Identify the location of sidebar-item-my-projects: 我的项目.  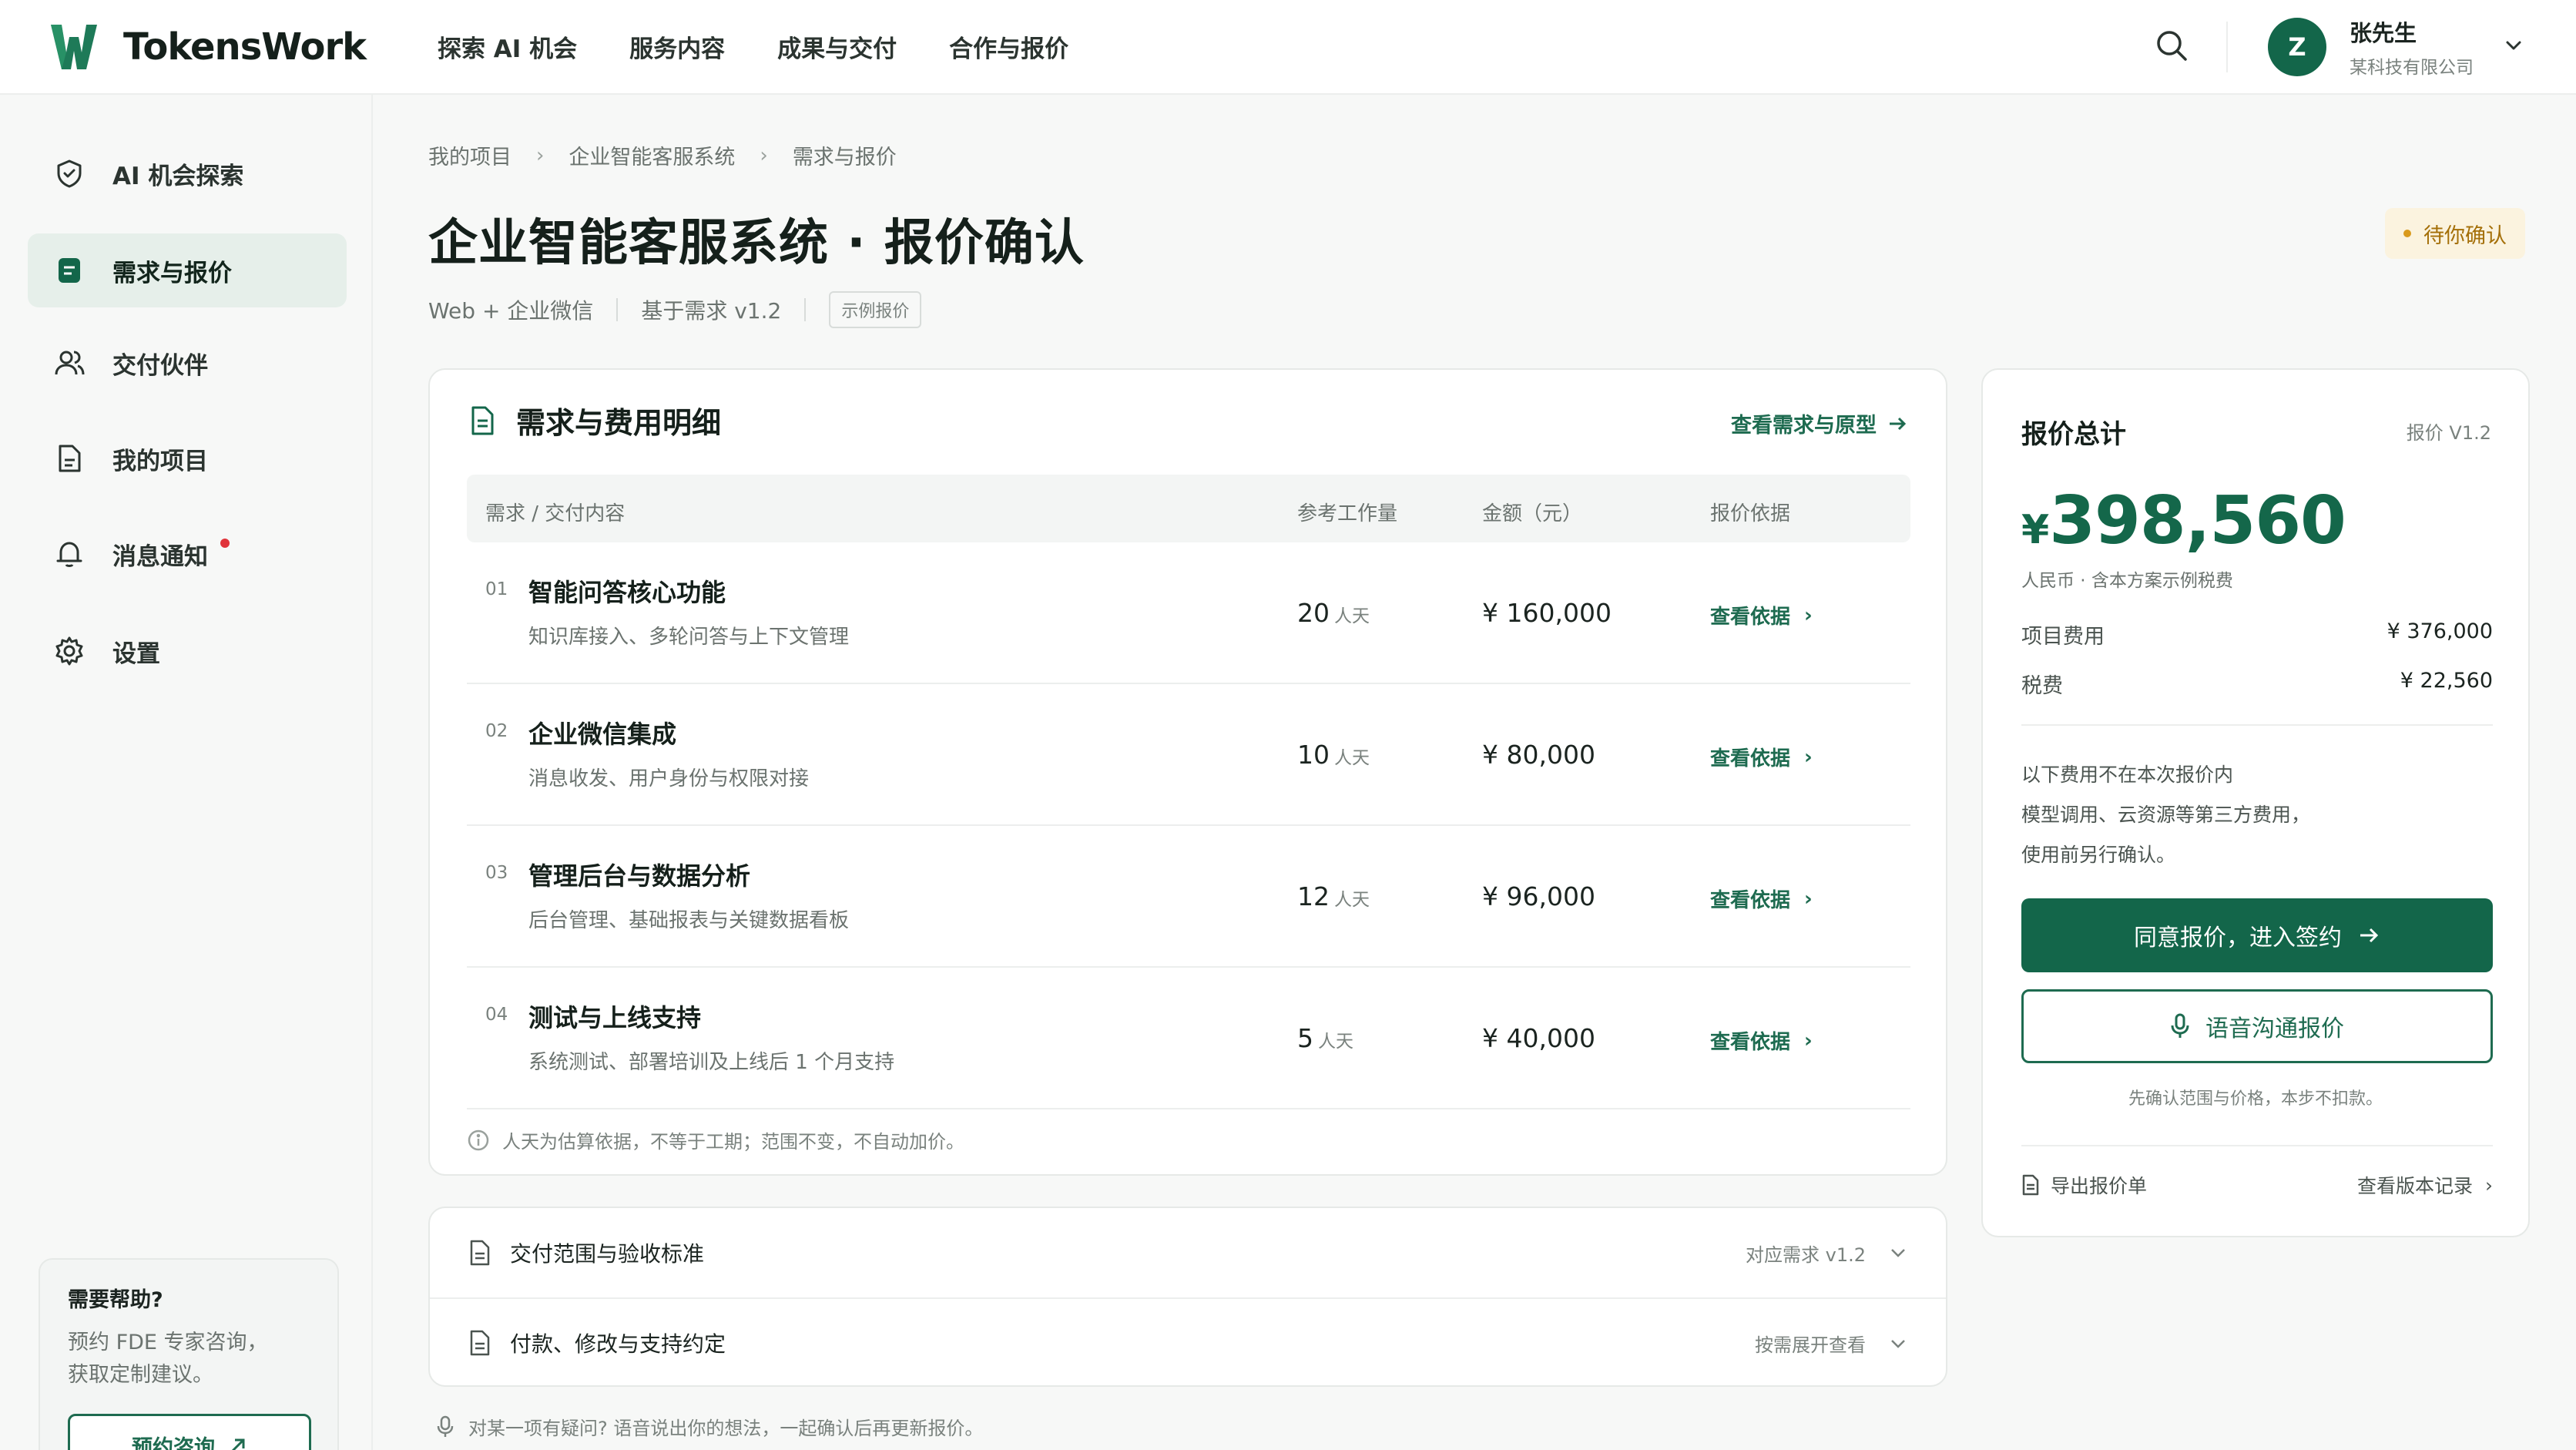
(187, 458).